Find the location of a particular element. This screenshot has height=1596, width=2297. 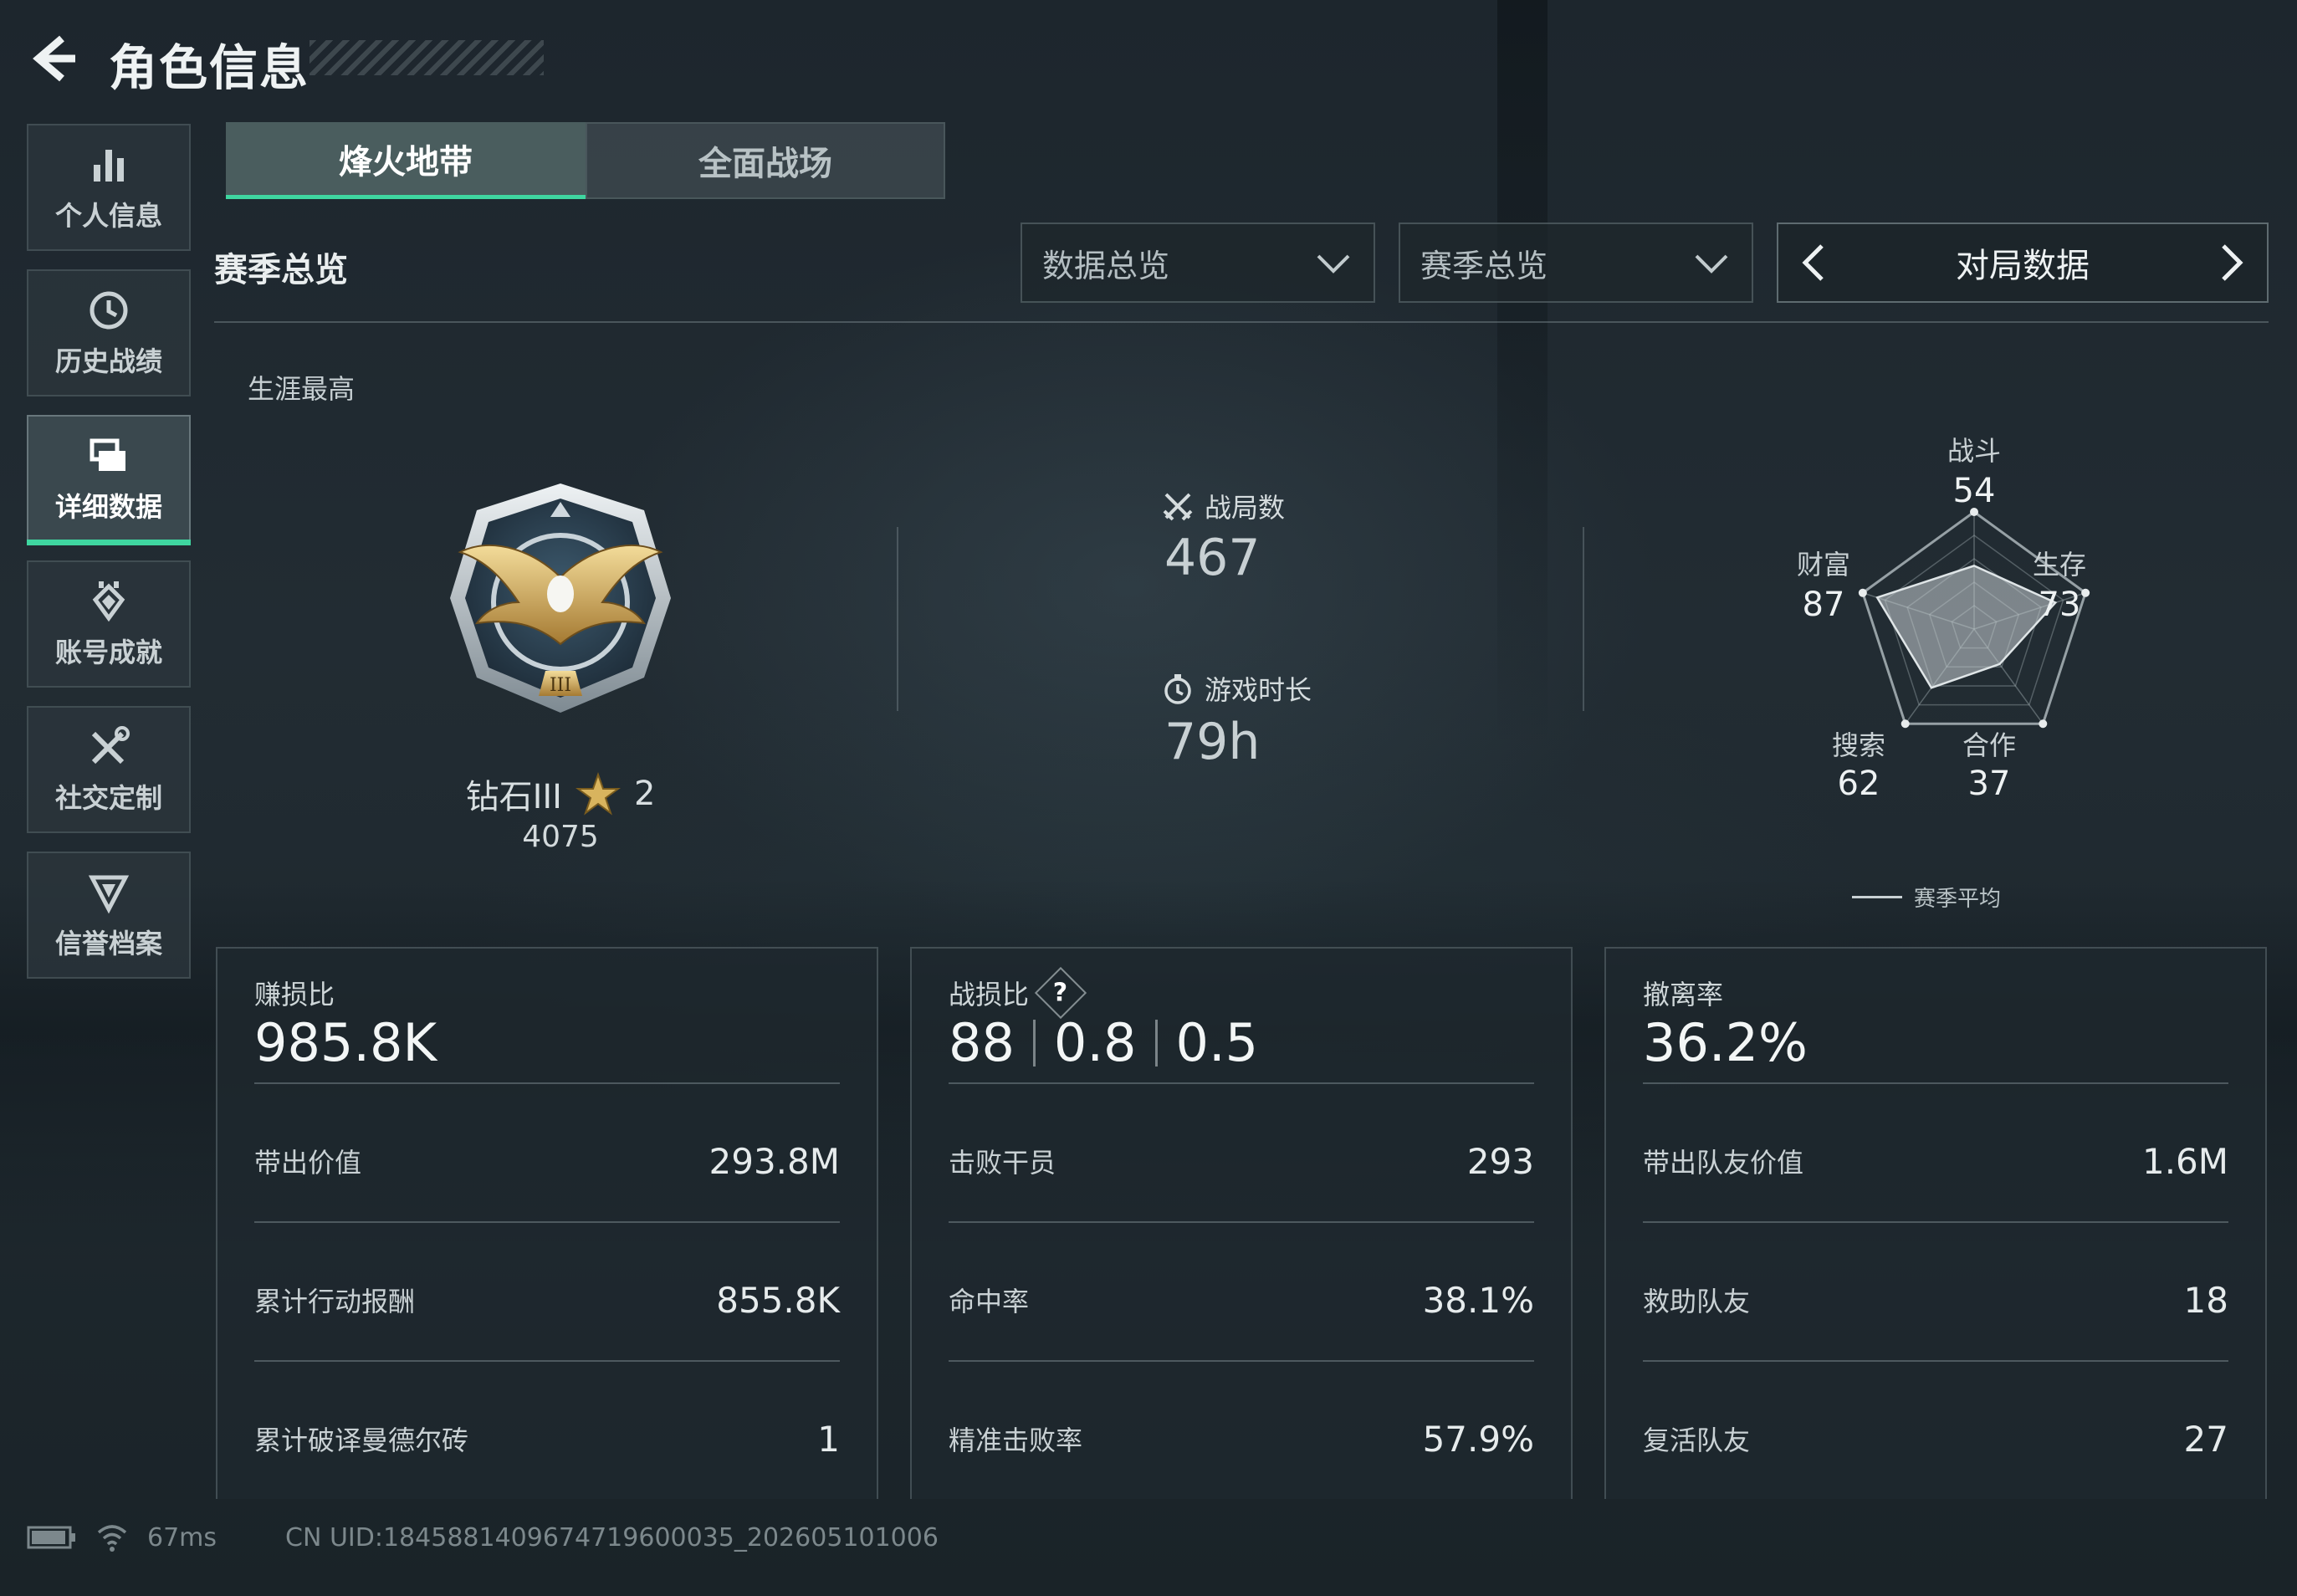

profit-ratio-label: 赚损比 is located at coordinates (294, 993).